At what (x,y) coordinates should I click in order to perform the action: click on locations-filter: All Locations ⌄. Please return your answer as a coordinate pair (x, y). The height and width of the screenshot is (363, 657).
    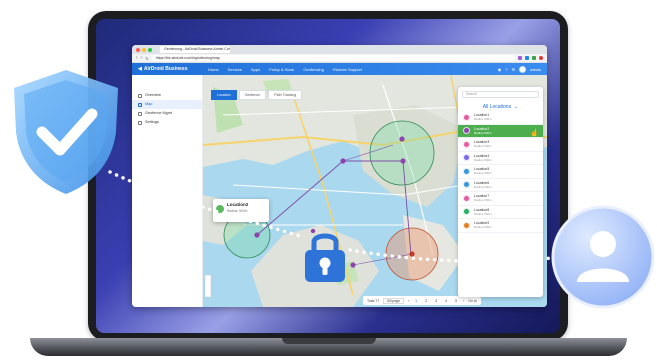
    Looking at the image, I should click on (500, 106).